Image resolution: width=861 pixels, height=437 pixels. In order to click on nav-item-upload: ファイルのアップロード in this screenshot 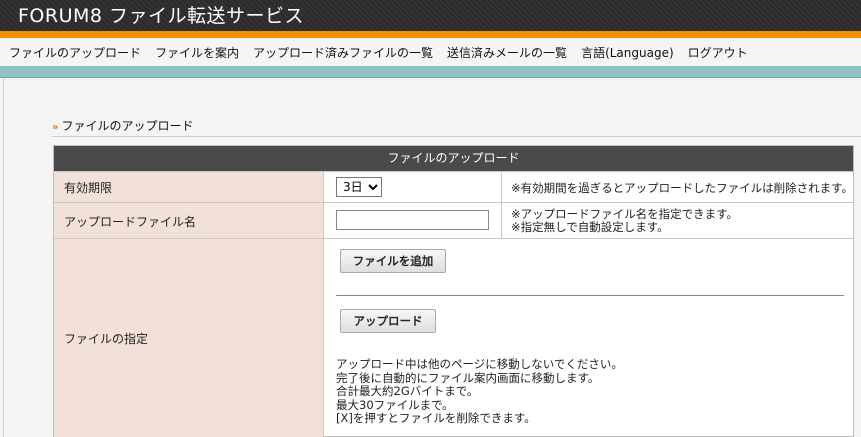, I will do `click(75, 52)`.